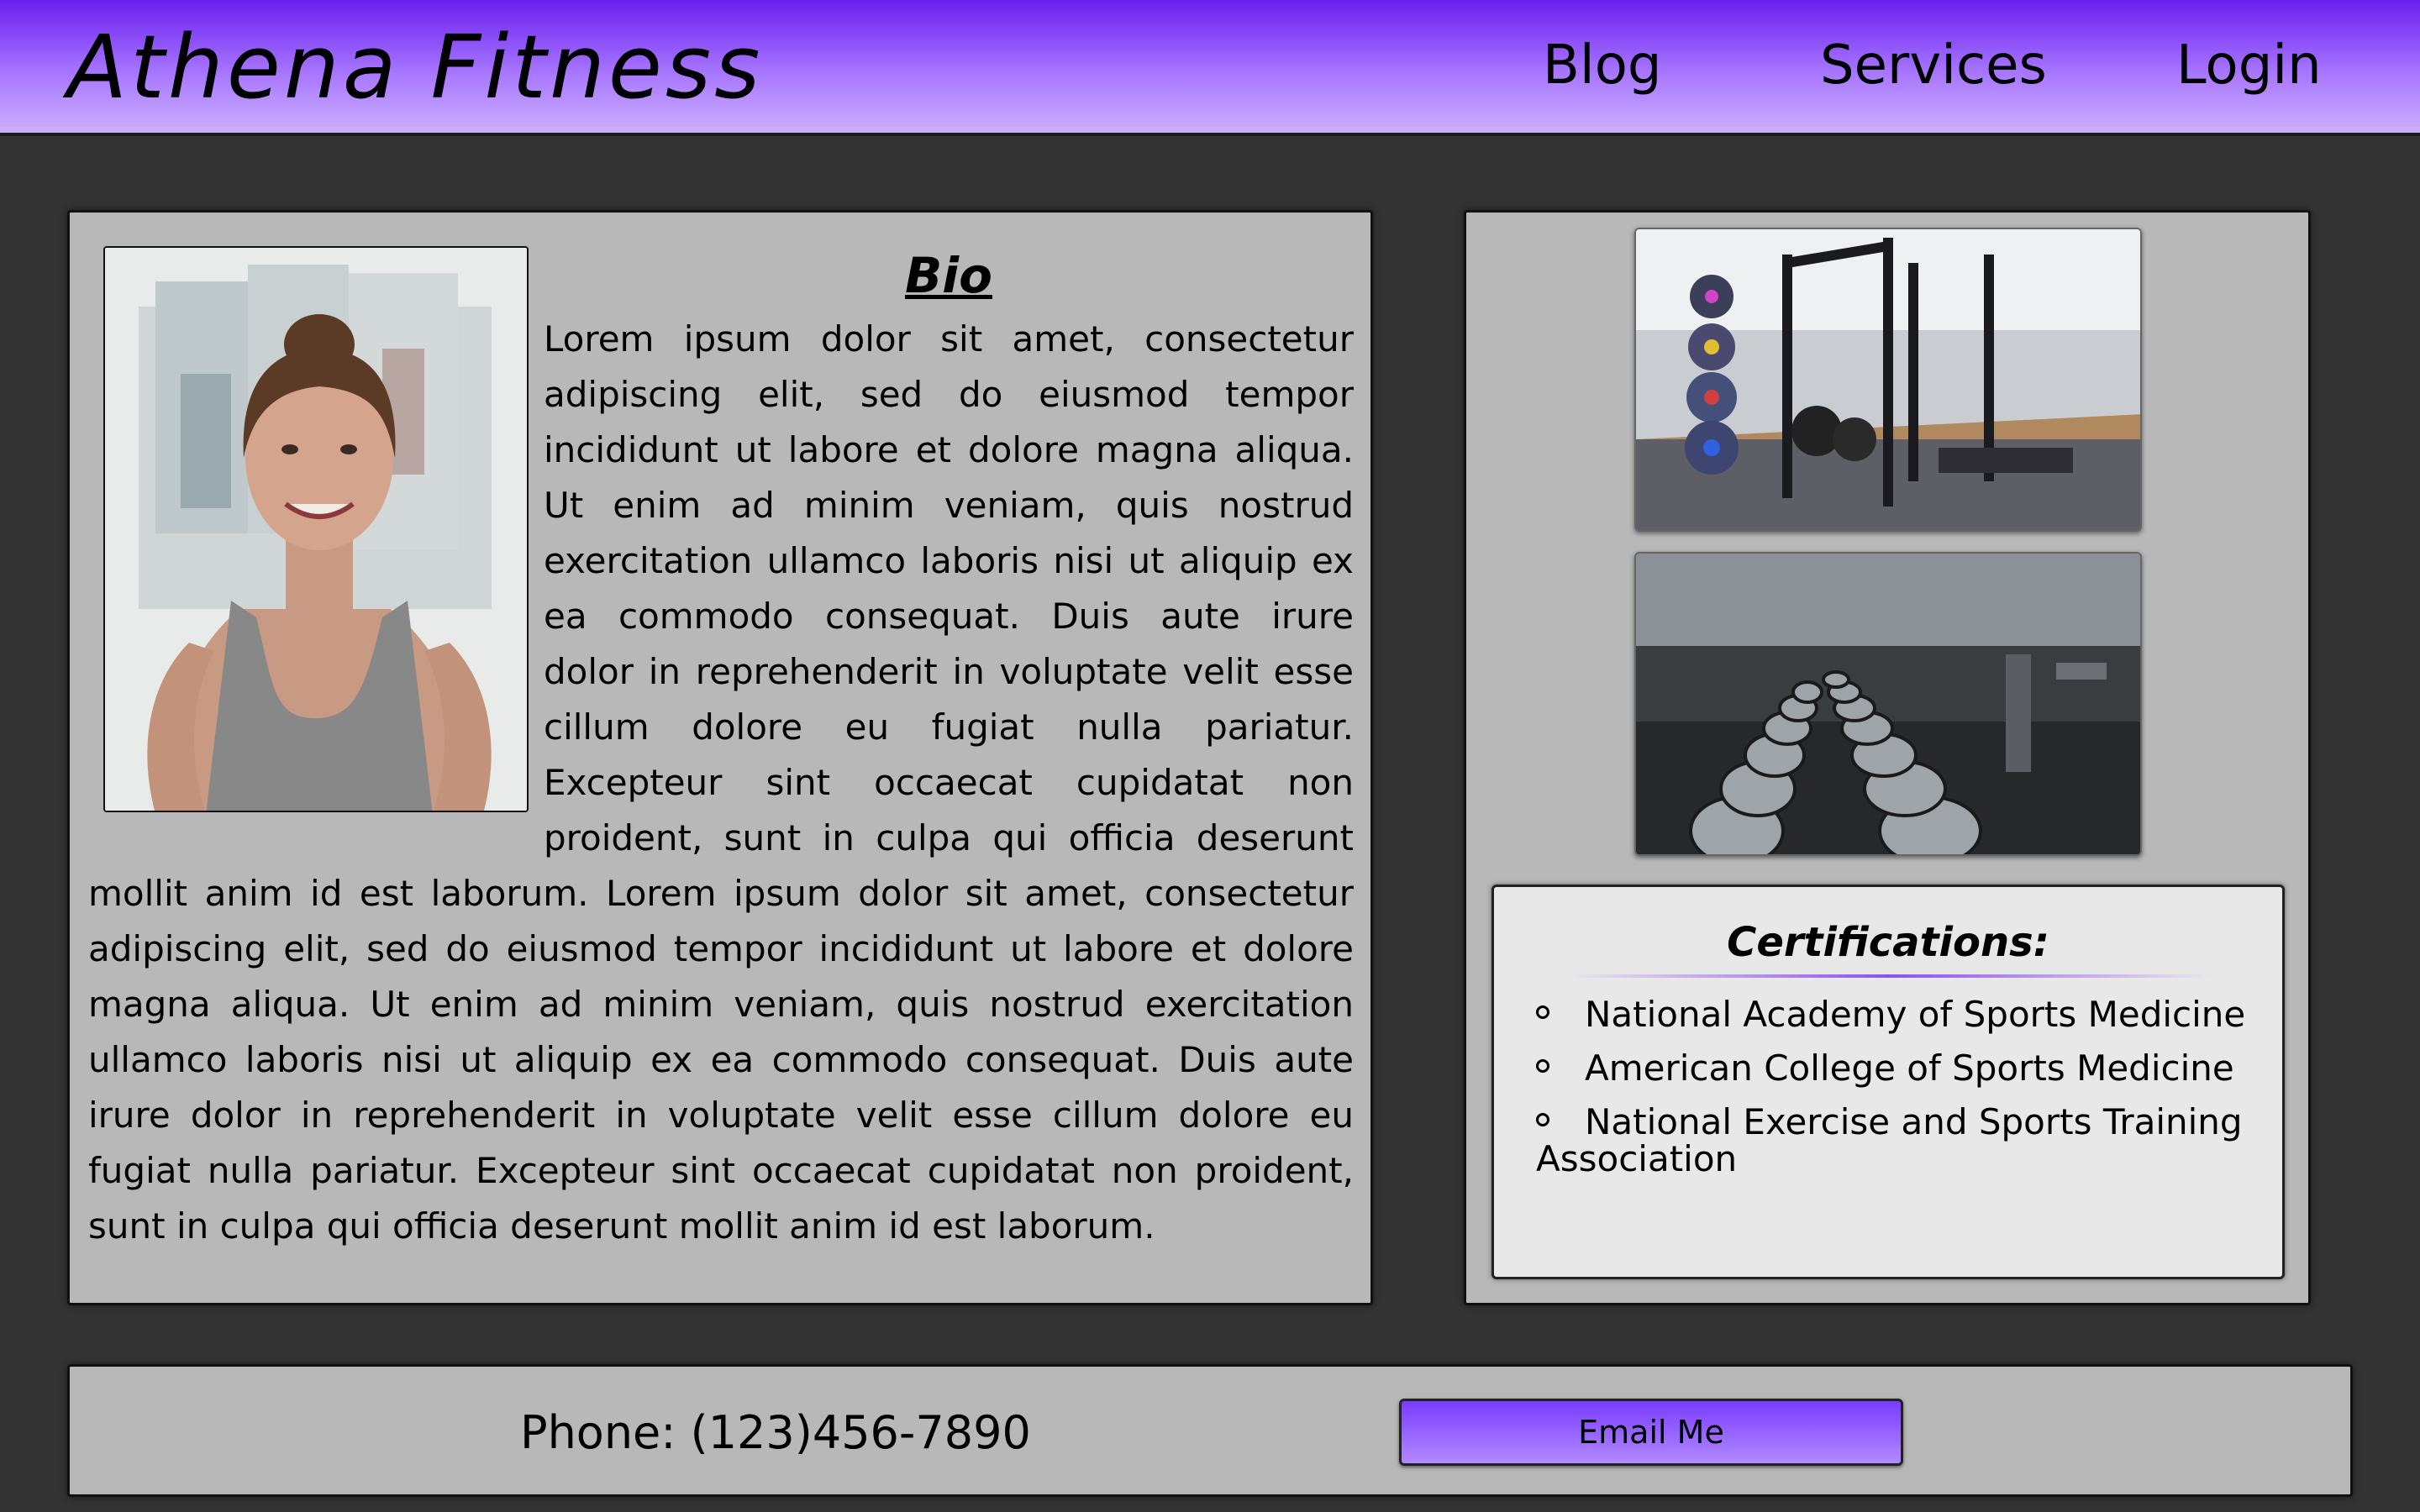 The image size is (2420, 1512). I want to click on dumbbell-rack-photo, so click(1888, 704).